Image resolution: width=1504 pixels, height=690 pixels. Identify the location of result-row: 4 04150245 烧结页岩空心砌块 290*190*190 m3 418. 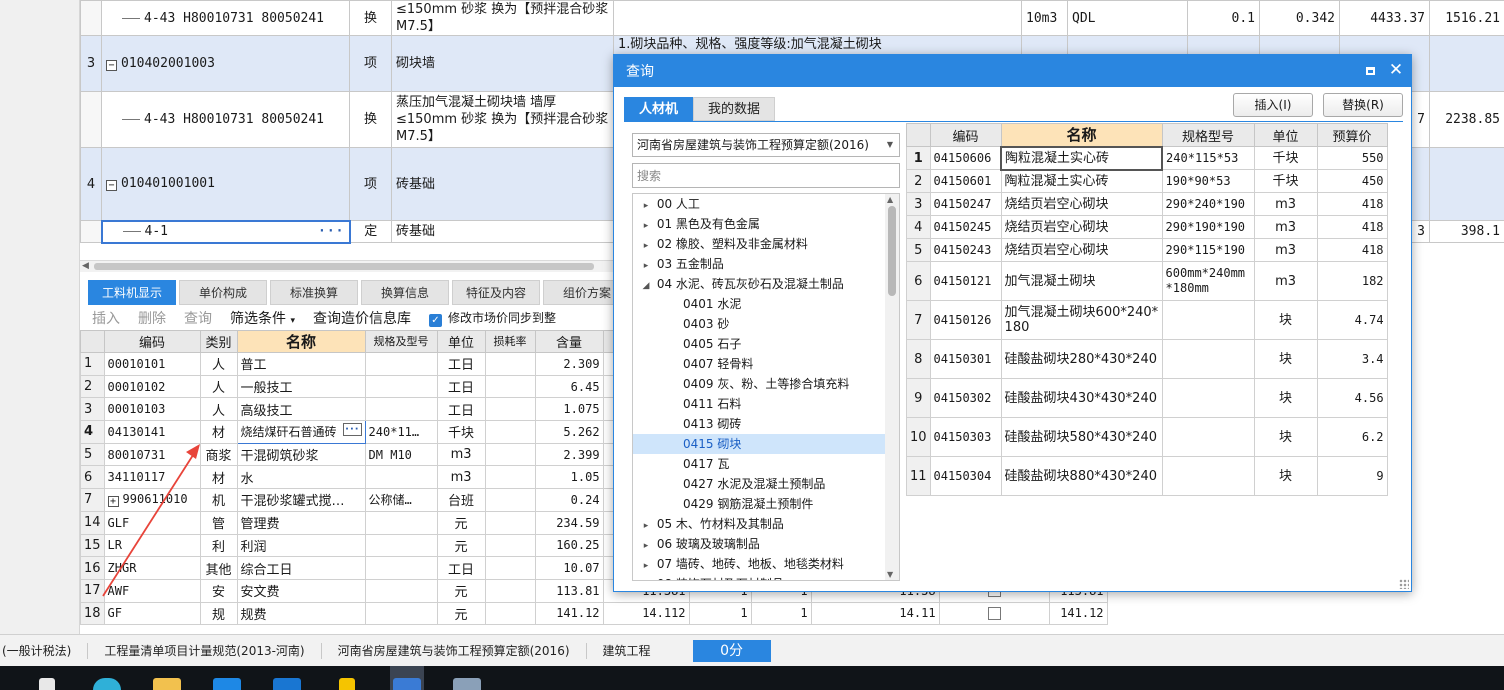
(1147, 227).